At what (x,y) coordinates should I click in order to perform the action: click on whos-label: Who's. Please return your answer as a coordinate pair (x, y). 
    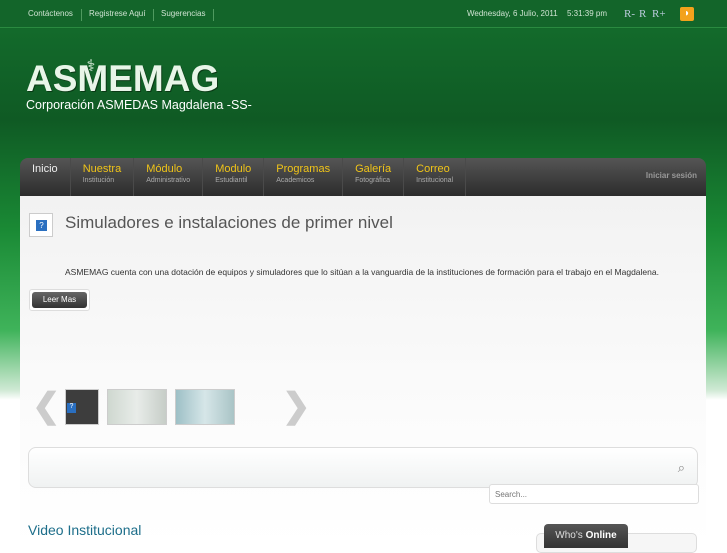
    Looking at the image, I should click on (569, 535).